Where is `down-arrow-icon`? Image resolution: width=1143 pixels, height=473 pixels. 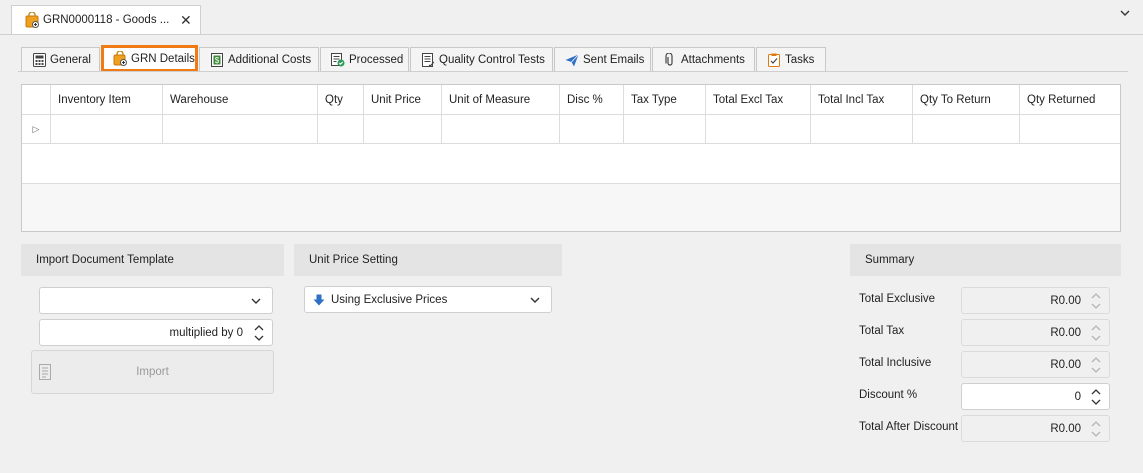
down-arrow-icon is located at coordinates (319, 300).